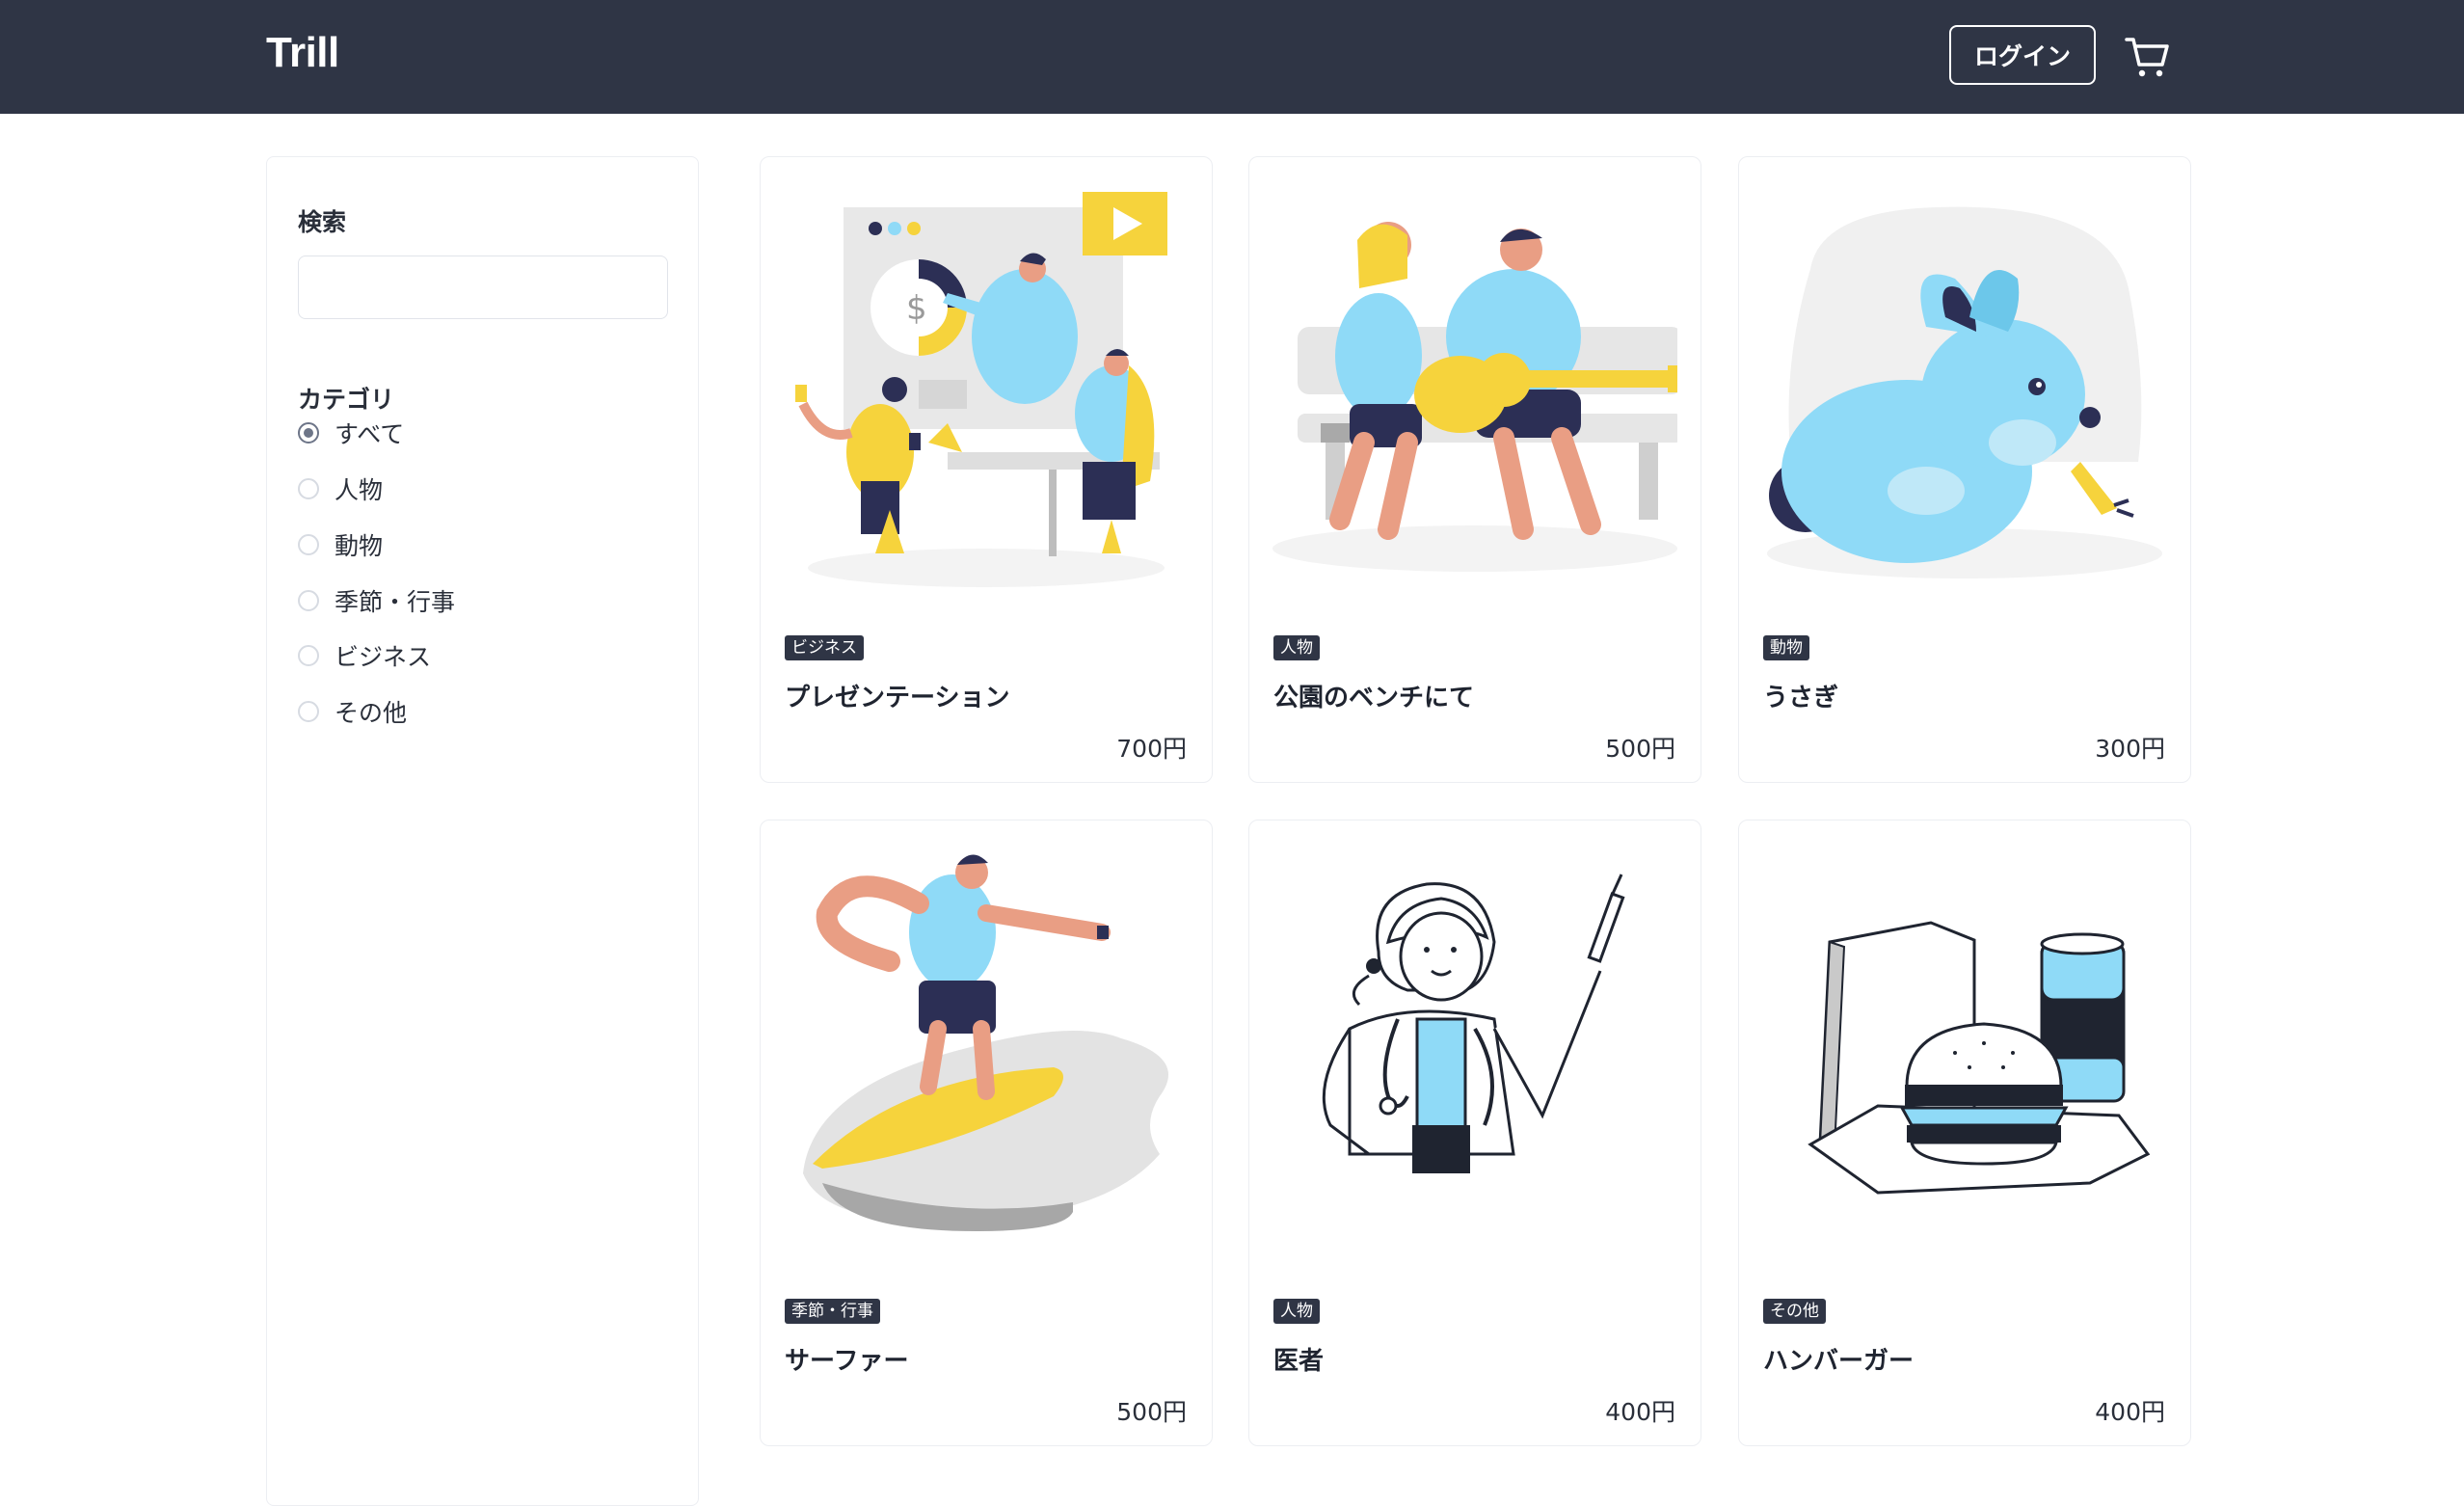 This screenshot has height=1506, width=2464. I want to click on login-button: ログイン, so click(2023, 55).